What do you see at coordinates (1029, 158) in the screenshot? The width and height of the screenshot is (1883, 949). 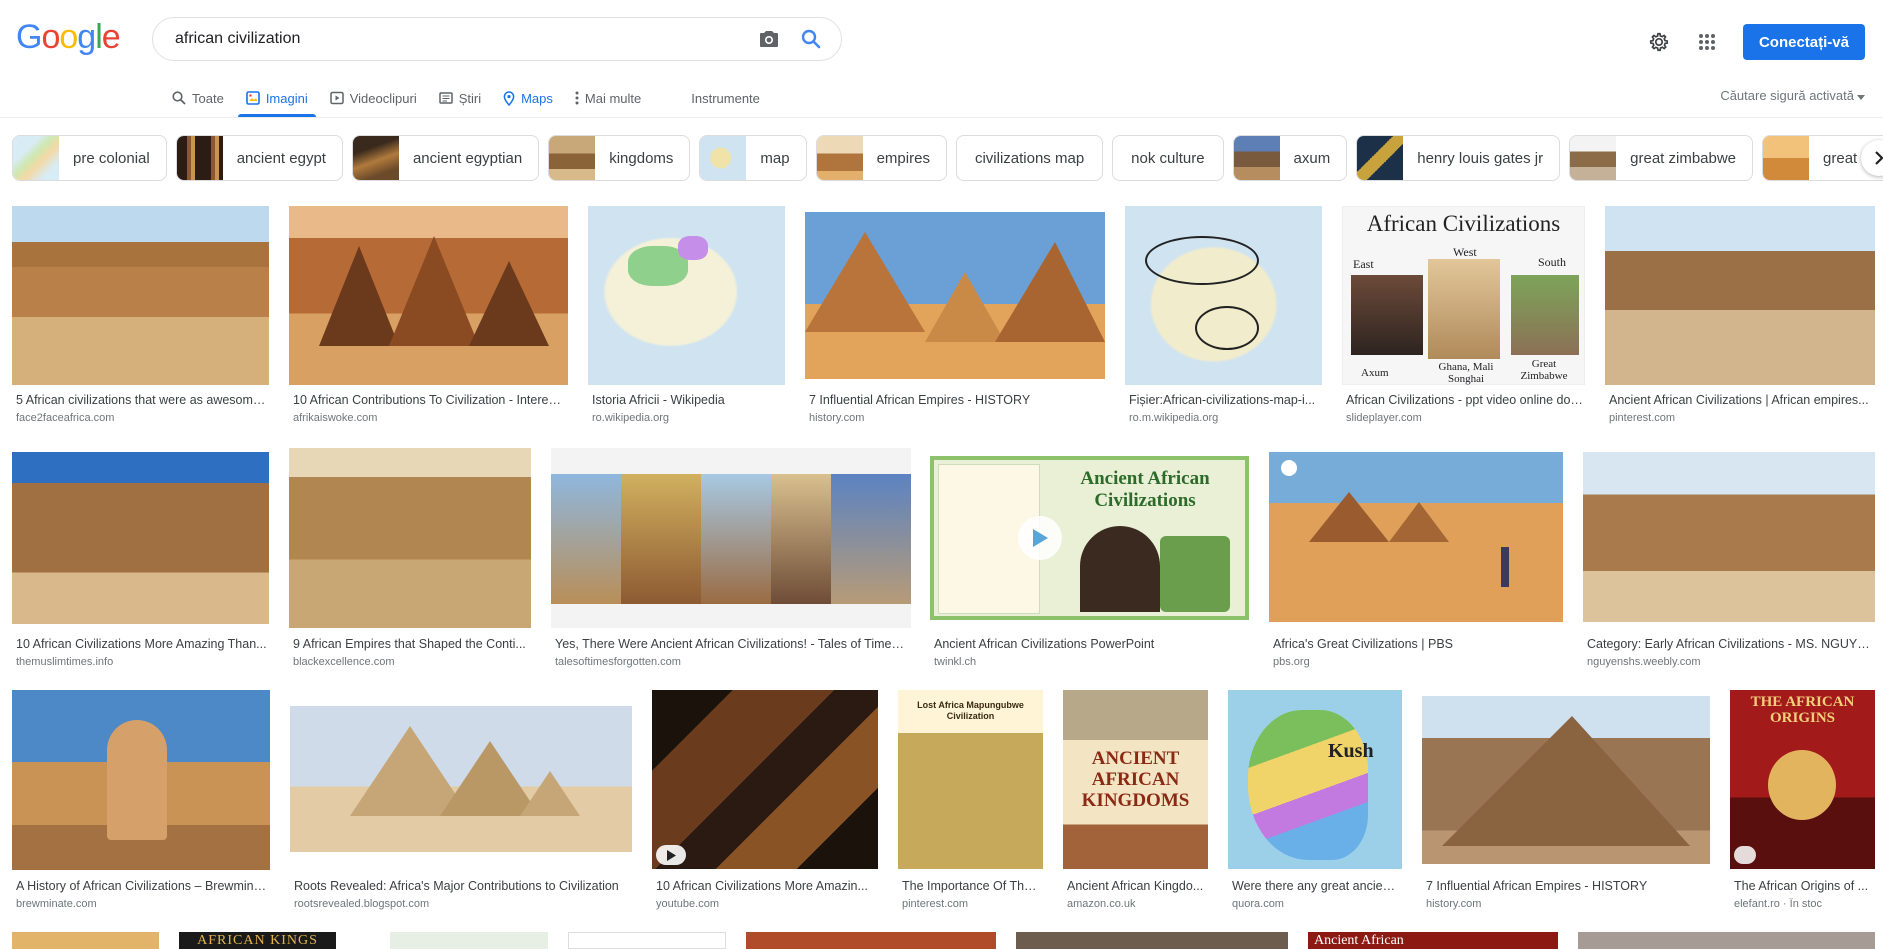 I see `chip-civilizations-map: civilizations map` at bounding box center [1029, 158].